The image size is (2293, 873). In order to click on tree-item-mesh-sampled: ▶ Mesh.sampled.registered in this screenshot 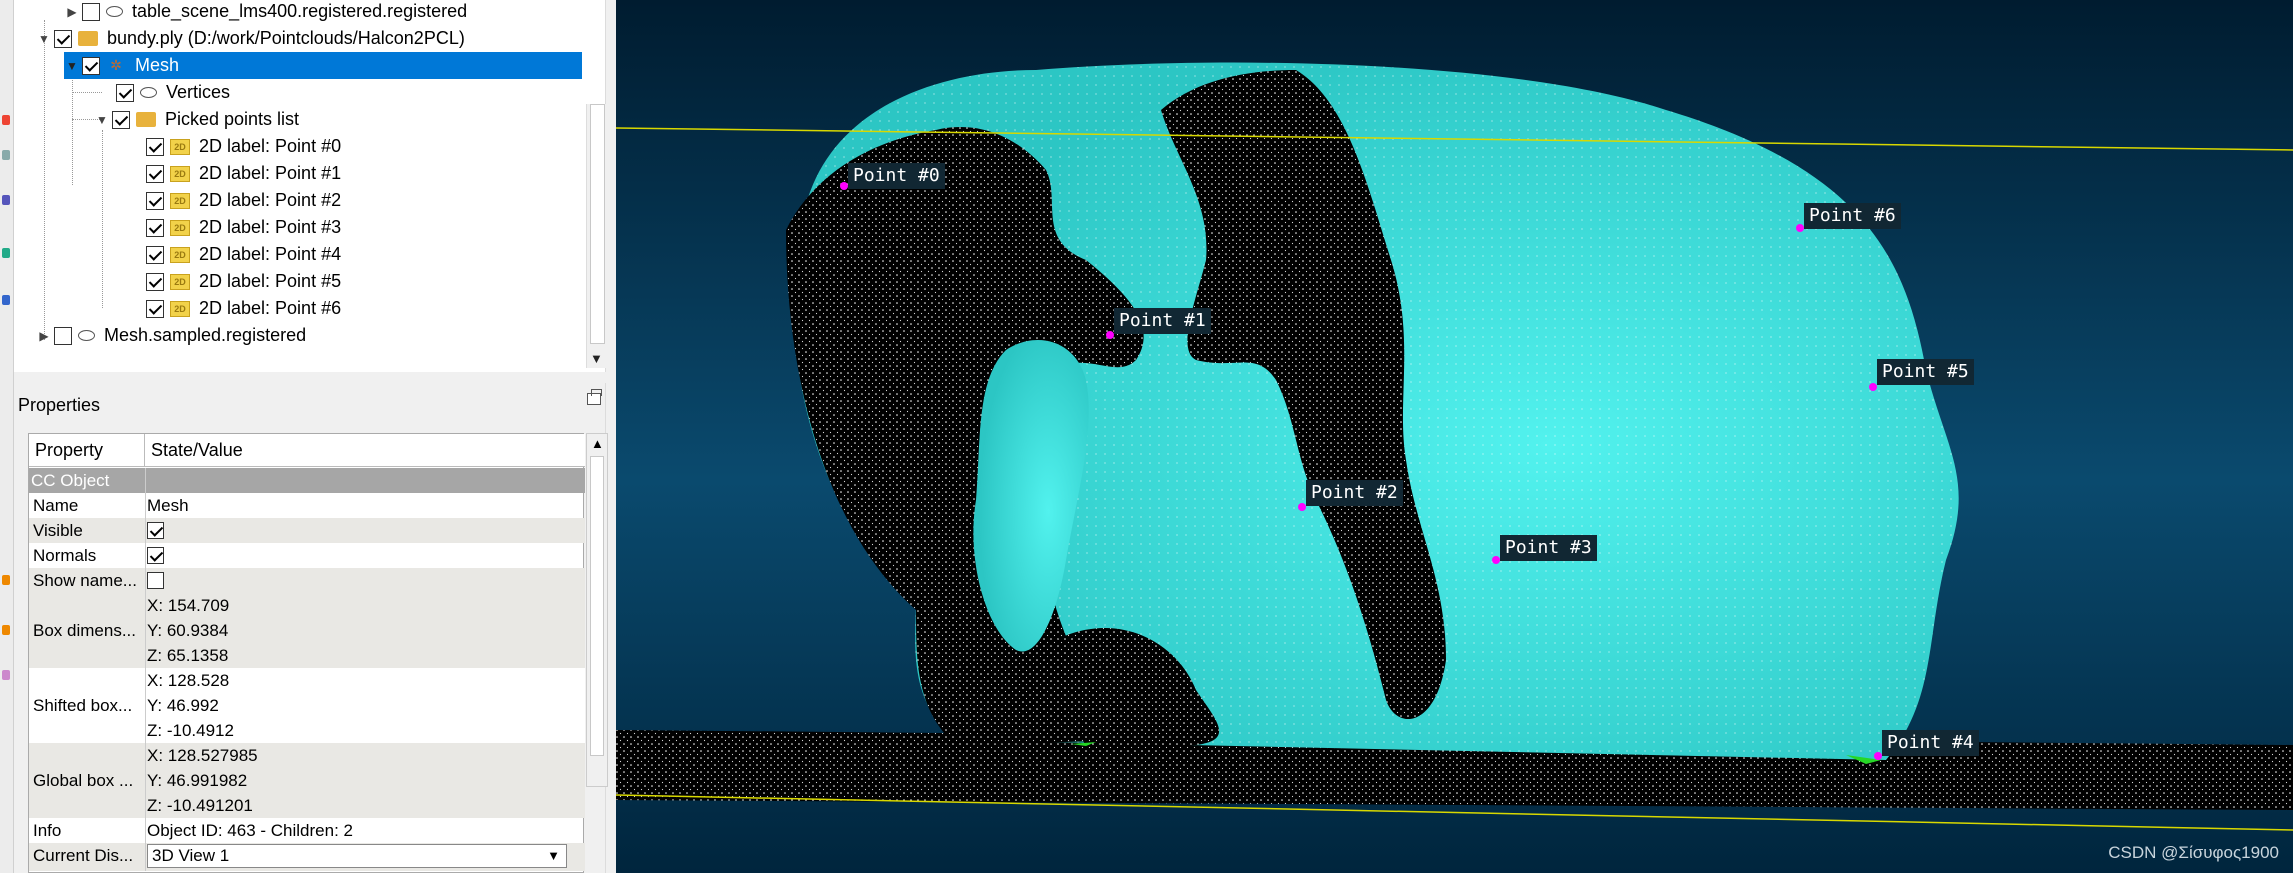, I will do `click(172, 335)`.